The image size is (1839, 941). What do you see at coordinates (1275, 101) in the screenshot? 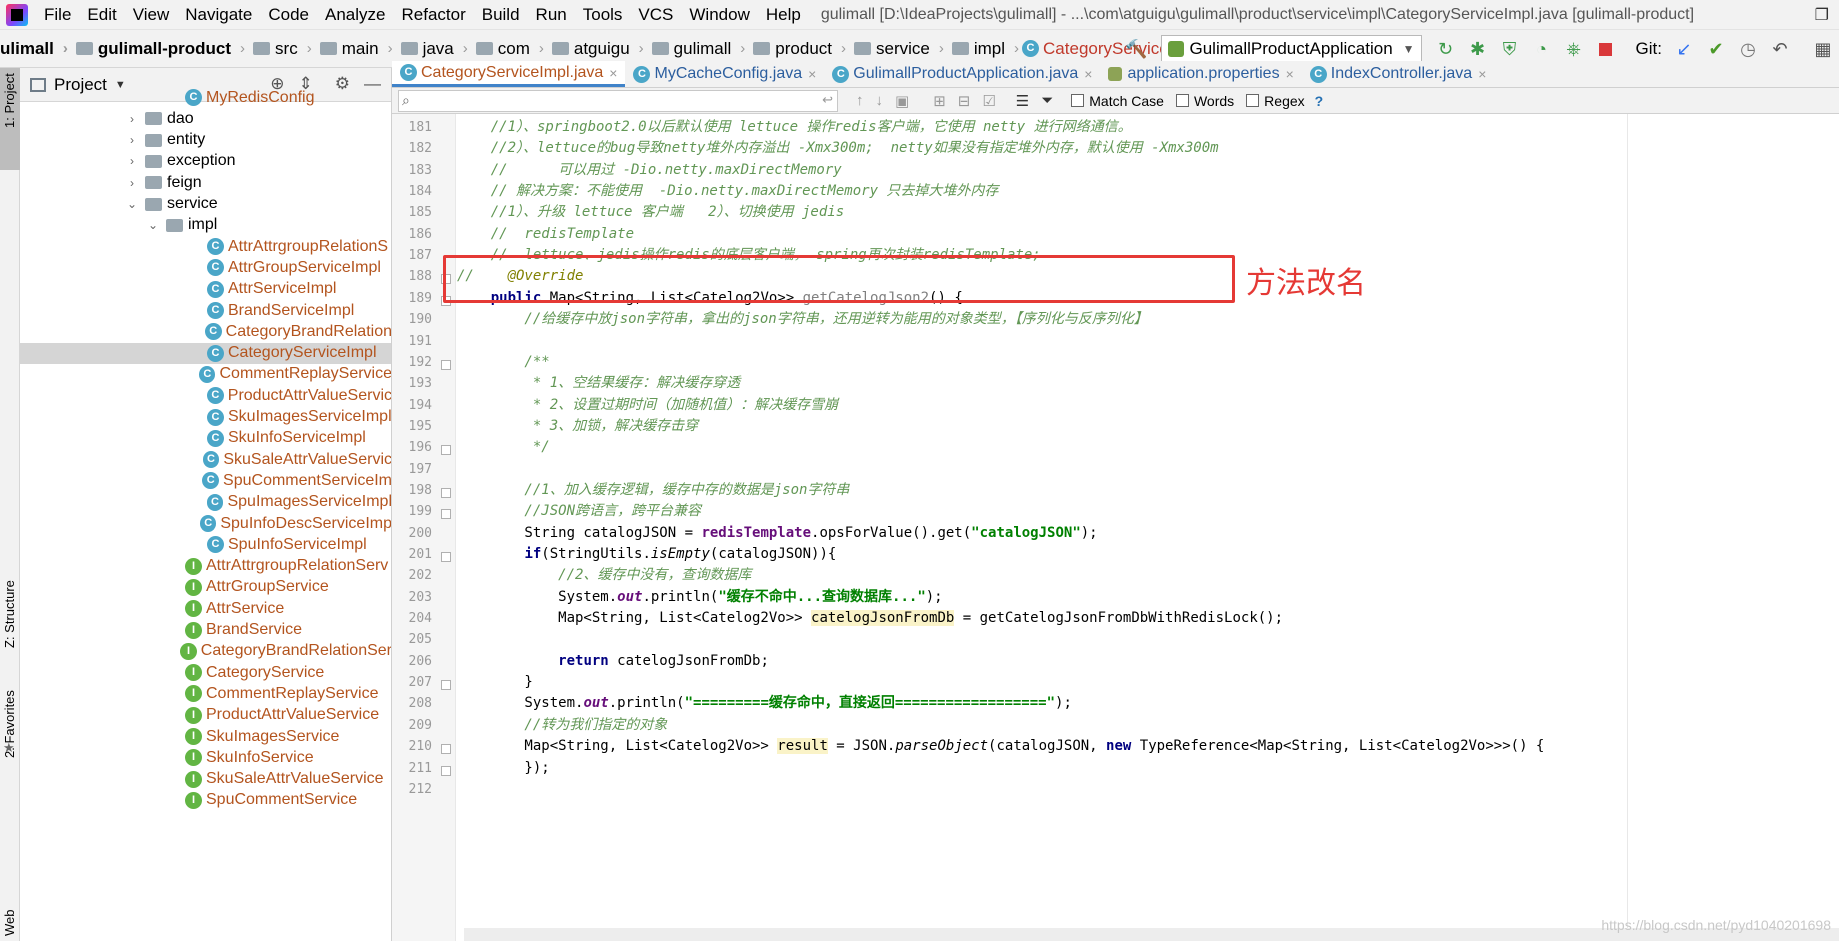
I see `regex-checkbox: Regex` at bounding box center [1275, 101].